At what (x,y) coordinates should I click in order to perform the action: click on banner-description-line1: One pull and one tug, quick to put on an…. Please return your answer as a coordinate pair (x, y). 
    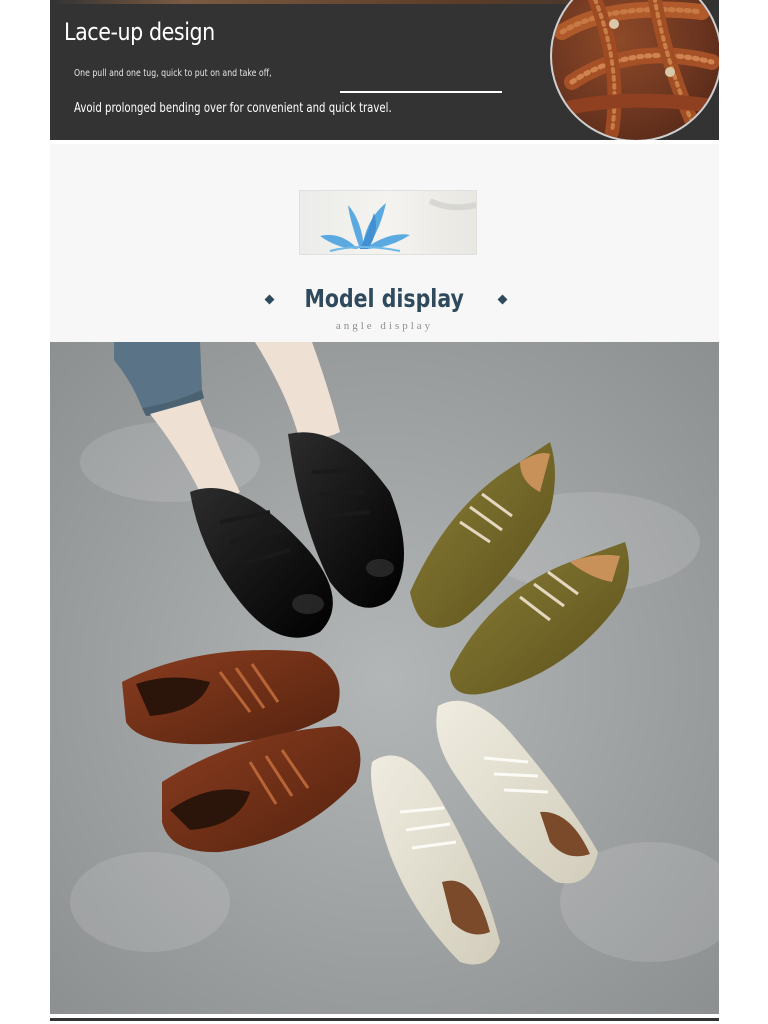
    Looking at the image, I should click on (173, 73).